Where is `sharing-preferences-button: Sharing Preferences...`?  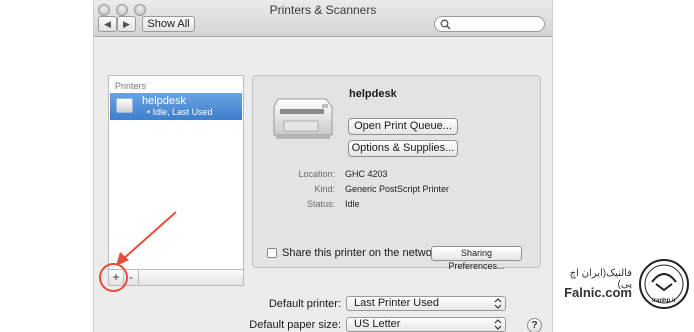
sharing-preferences-button: Sharing Preferences... is located at coordinates (476, 258).